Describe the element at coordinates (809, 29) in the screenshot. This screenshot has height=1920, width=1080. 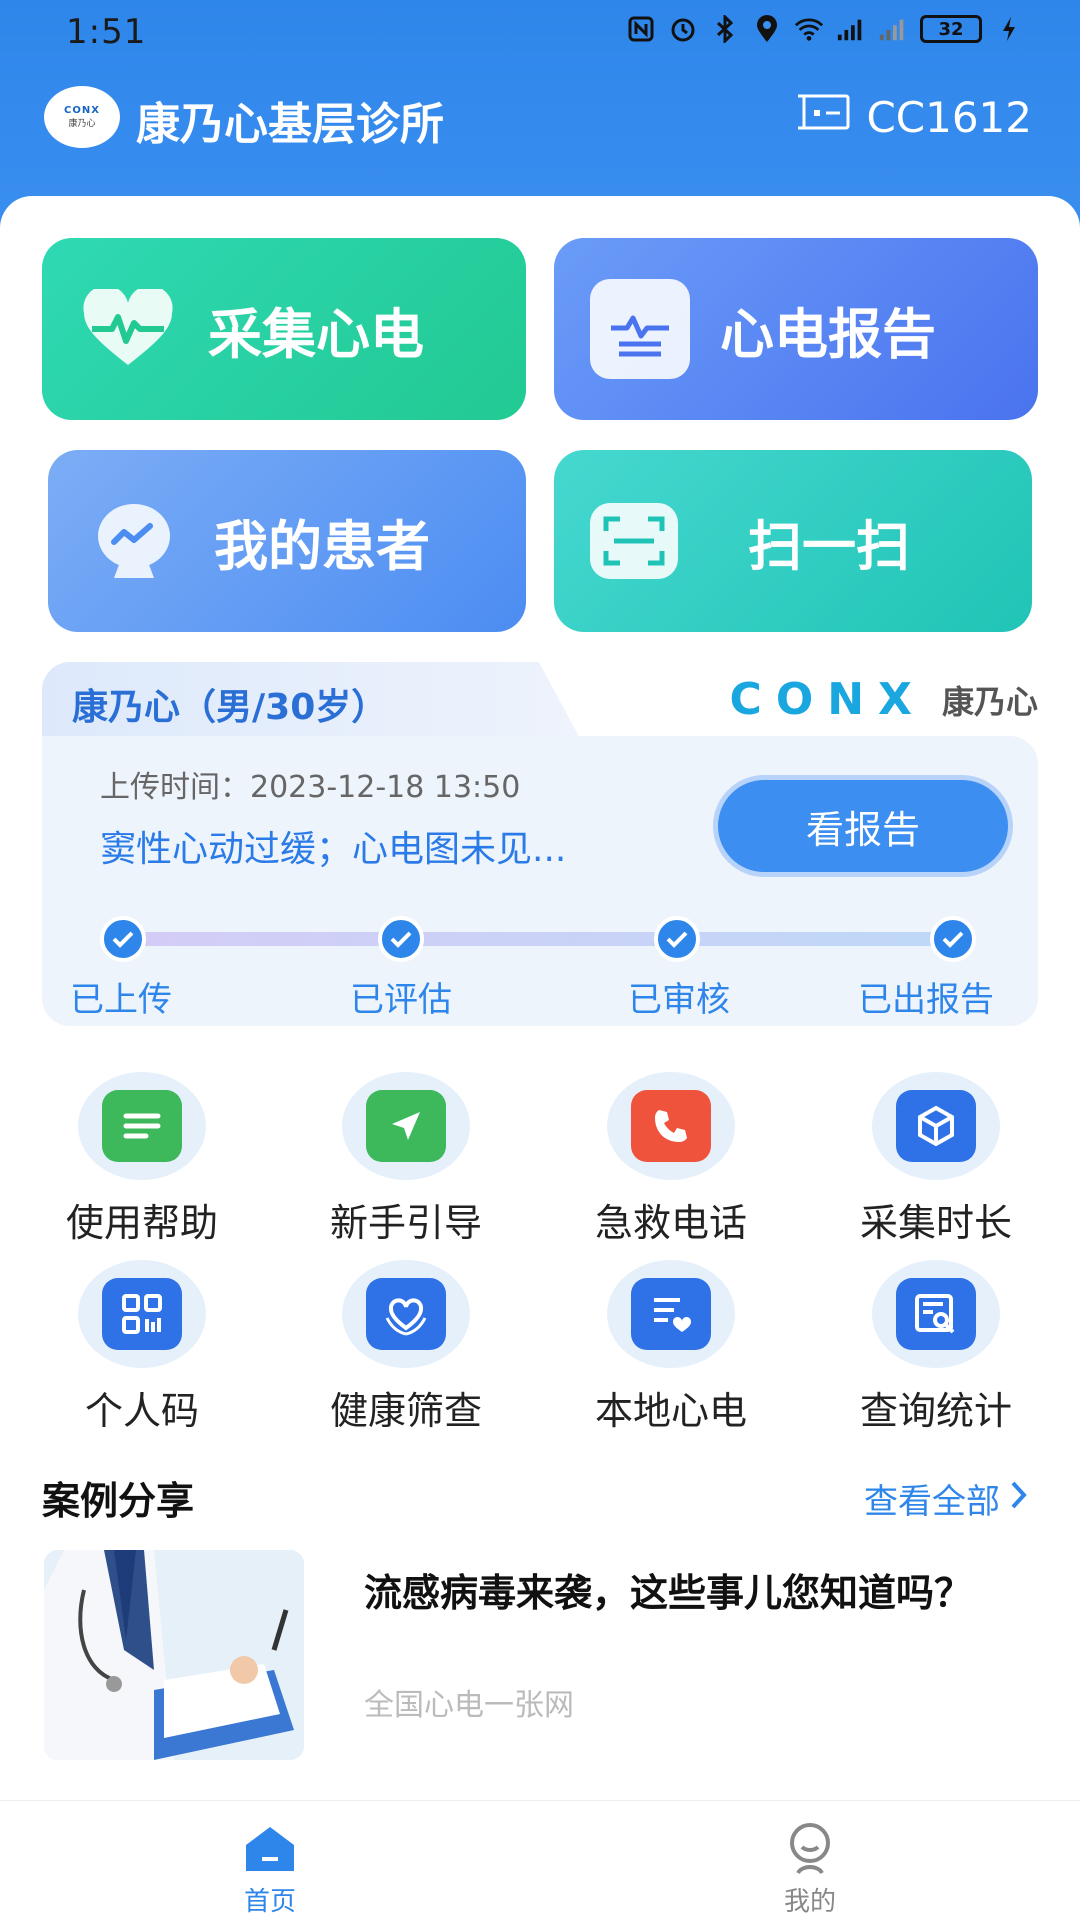
I see `wifi-icon` at that location.